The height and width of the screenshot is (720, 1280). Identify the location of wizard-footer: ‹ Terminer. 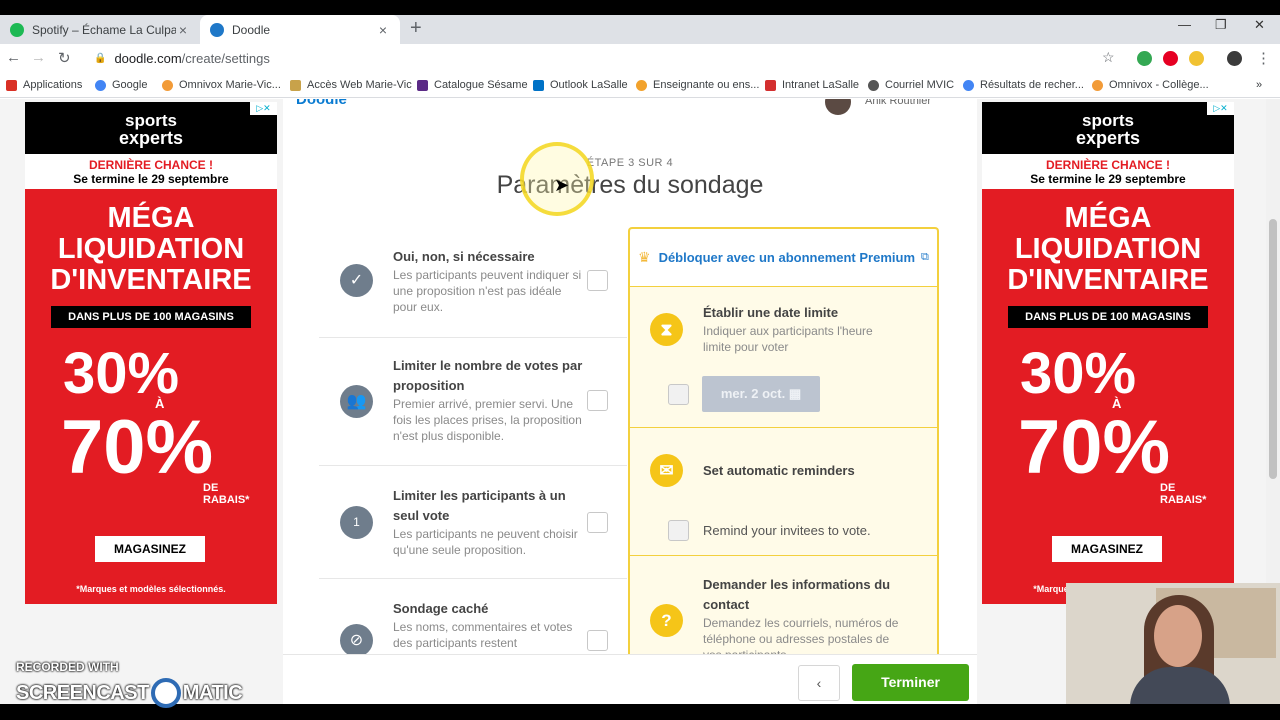
(630, 679).